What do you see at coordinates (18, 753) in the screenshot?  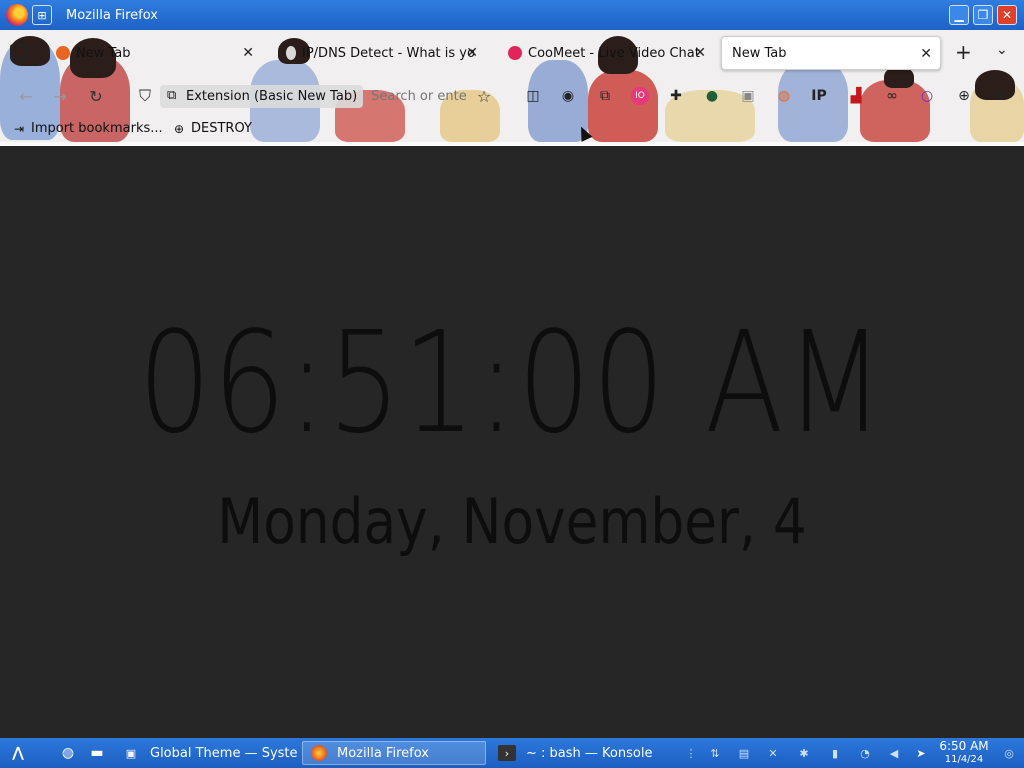 I see `app-launcher-icon: ⋀` at bounding box center [18, 753].